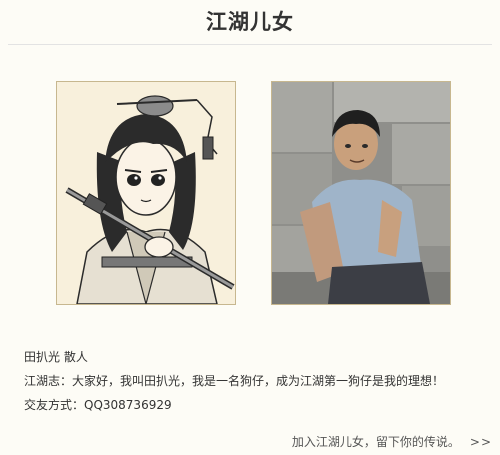  What do you see at coordinates (98, 405) in the screenshot?
I see `profile-contact-line: 交友方式：QQ308736929` at bounding box center [98, 405].